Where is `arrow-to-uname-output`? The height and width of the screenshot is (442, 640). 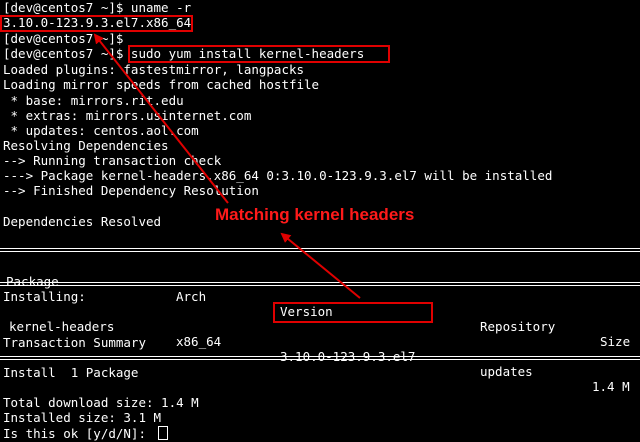 arrow-to-uname-output is located at coordinates (161, 118).